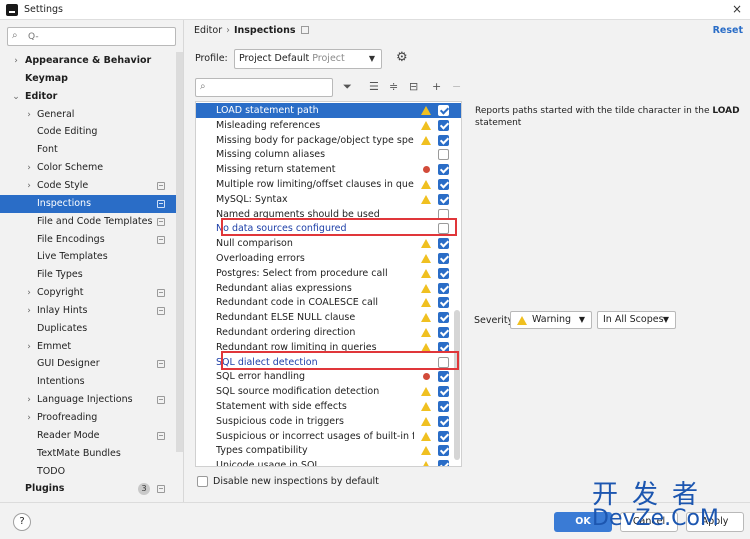  What do you see at coordinates (202, 481) in the screenshot?
I see `disable-new-checkbox` at bounding box center [202, 481].